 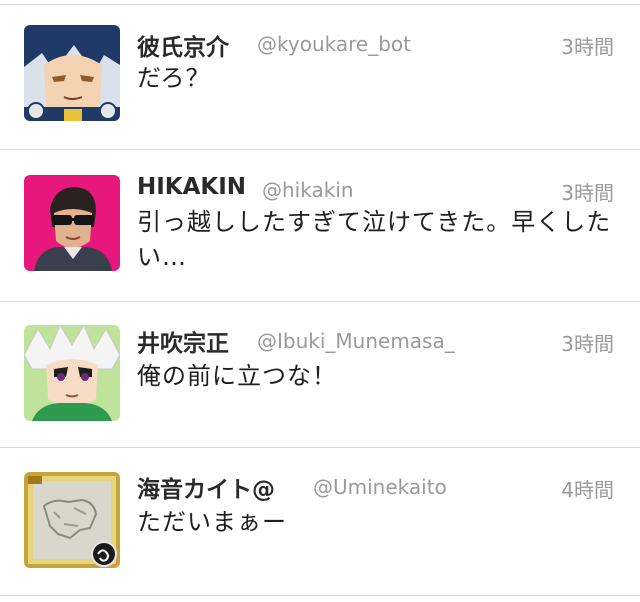 I want to click on card-avatar-icon, so click(x=72, y=520).